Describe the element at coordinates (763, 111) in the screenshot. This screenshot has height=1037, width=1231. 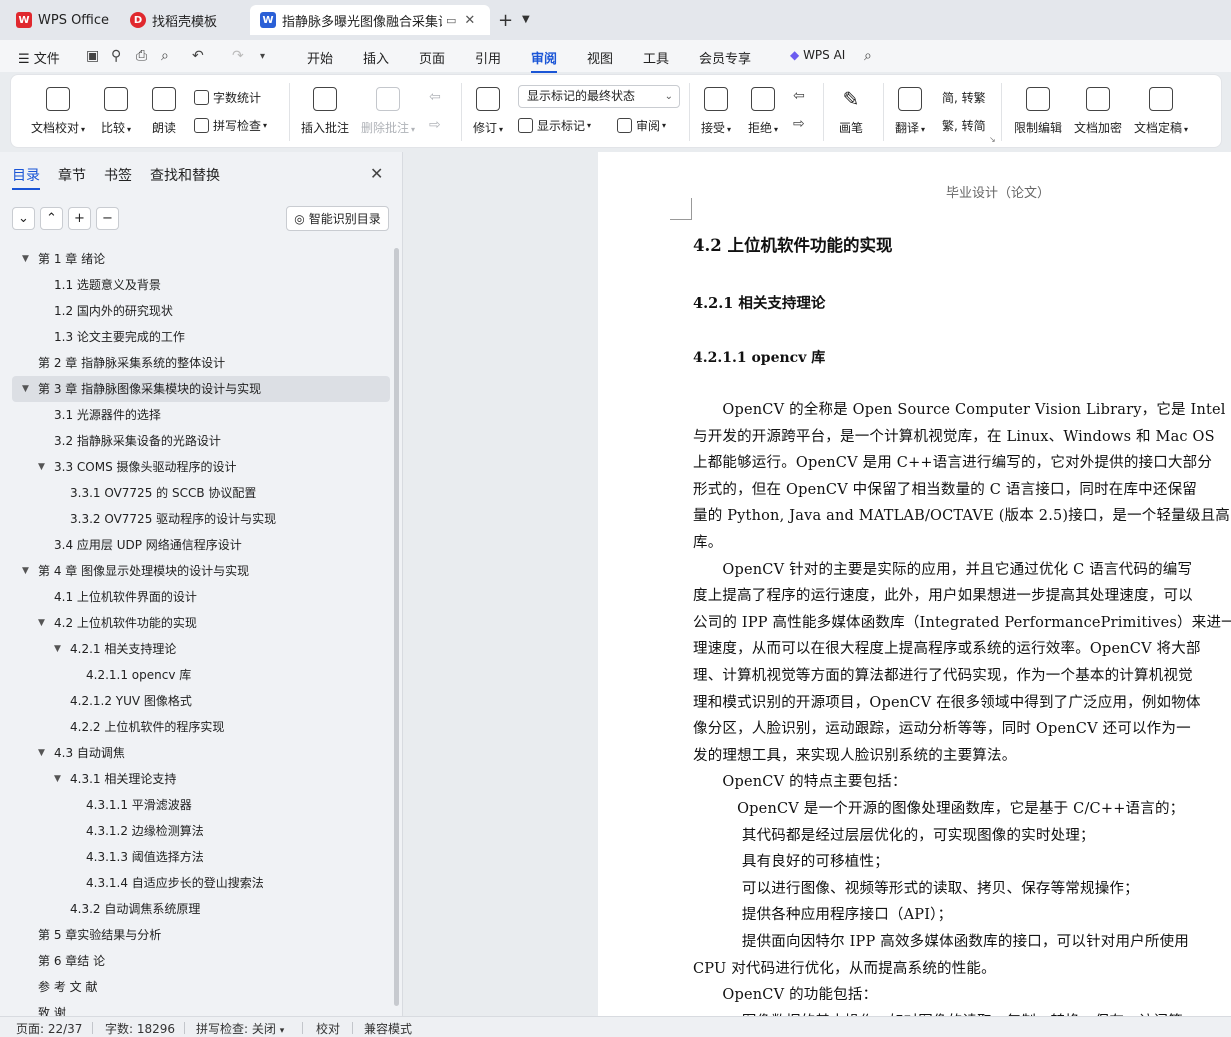
I see `reject-button: 拒绝 ▾` at that location.